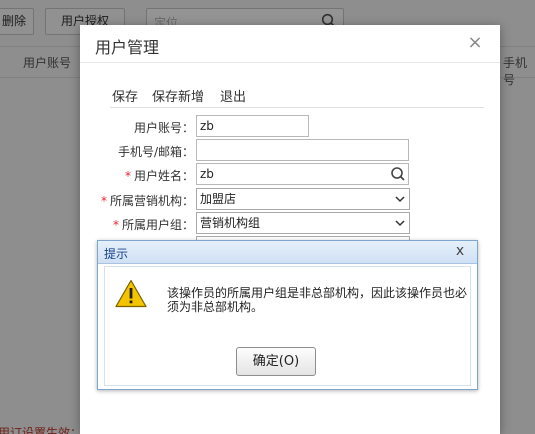 This screenshot has height=434, width=535. I want to click on form-toolbar: 保存 保存新增 退出, so click(297, 96).